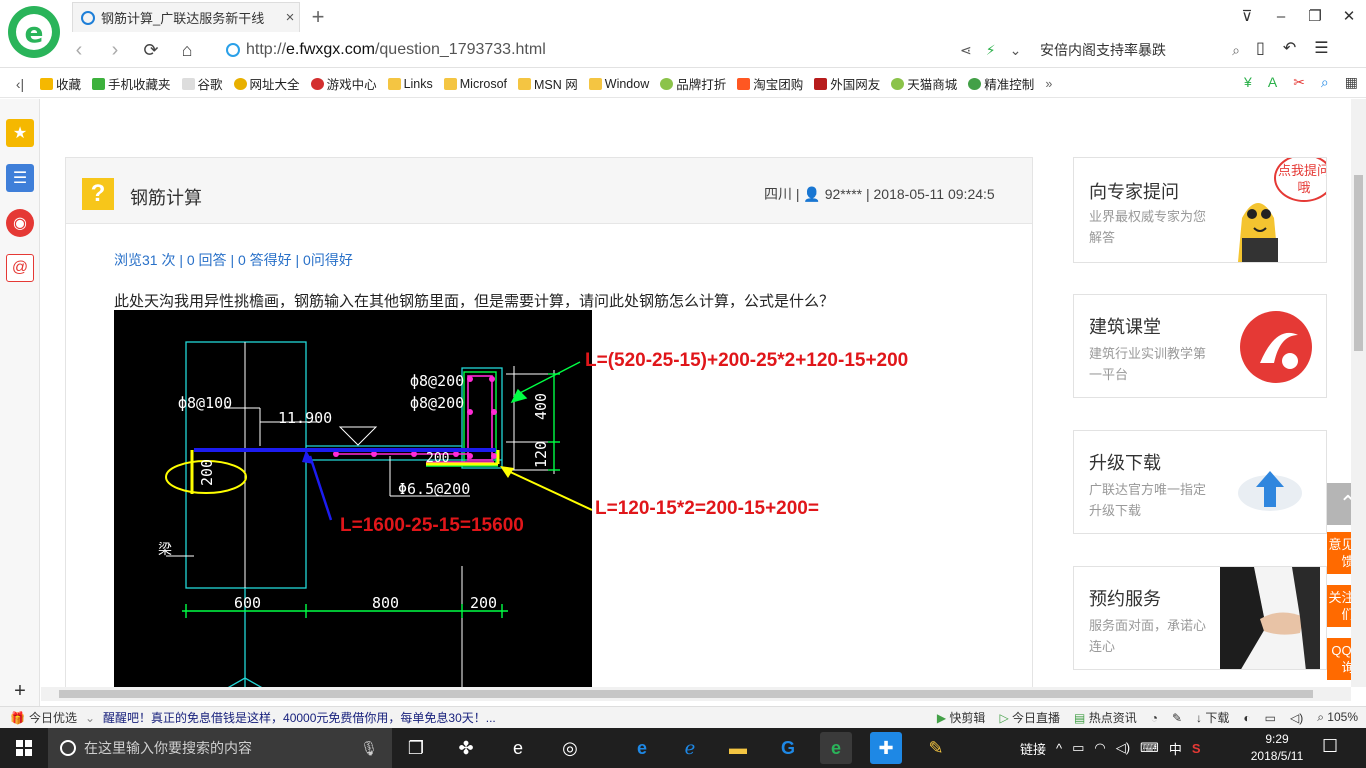  Describe the element at coordinates (1177, 718) in the screenshot. I see `pin-icon: ✎` at that location.